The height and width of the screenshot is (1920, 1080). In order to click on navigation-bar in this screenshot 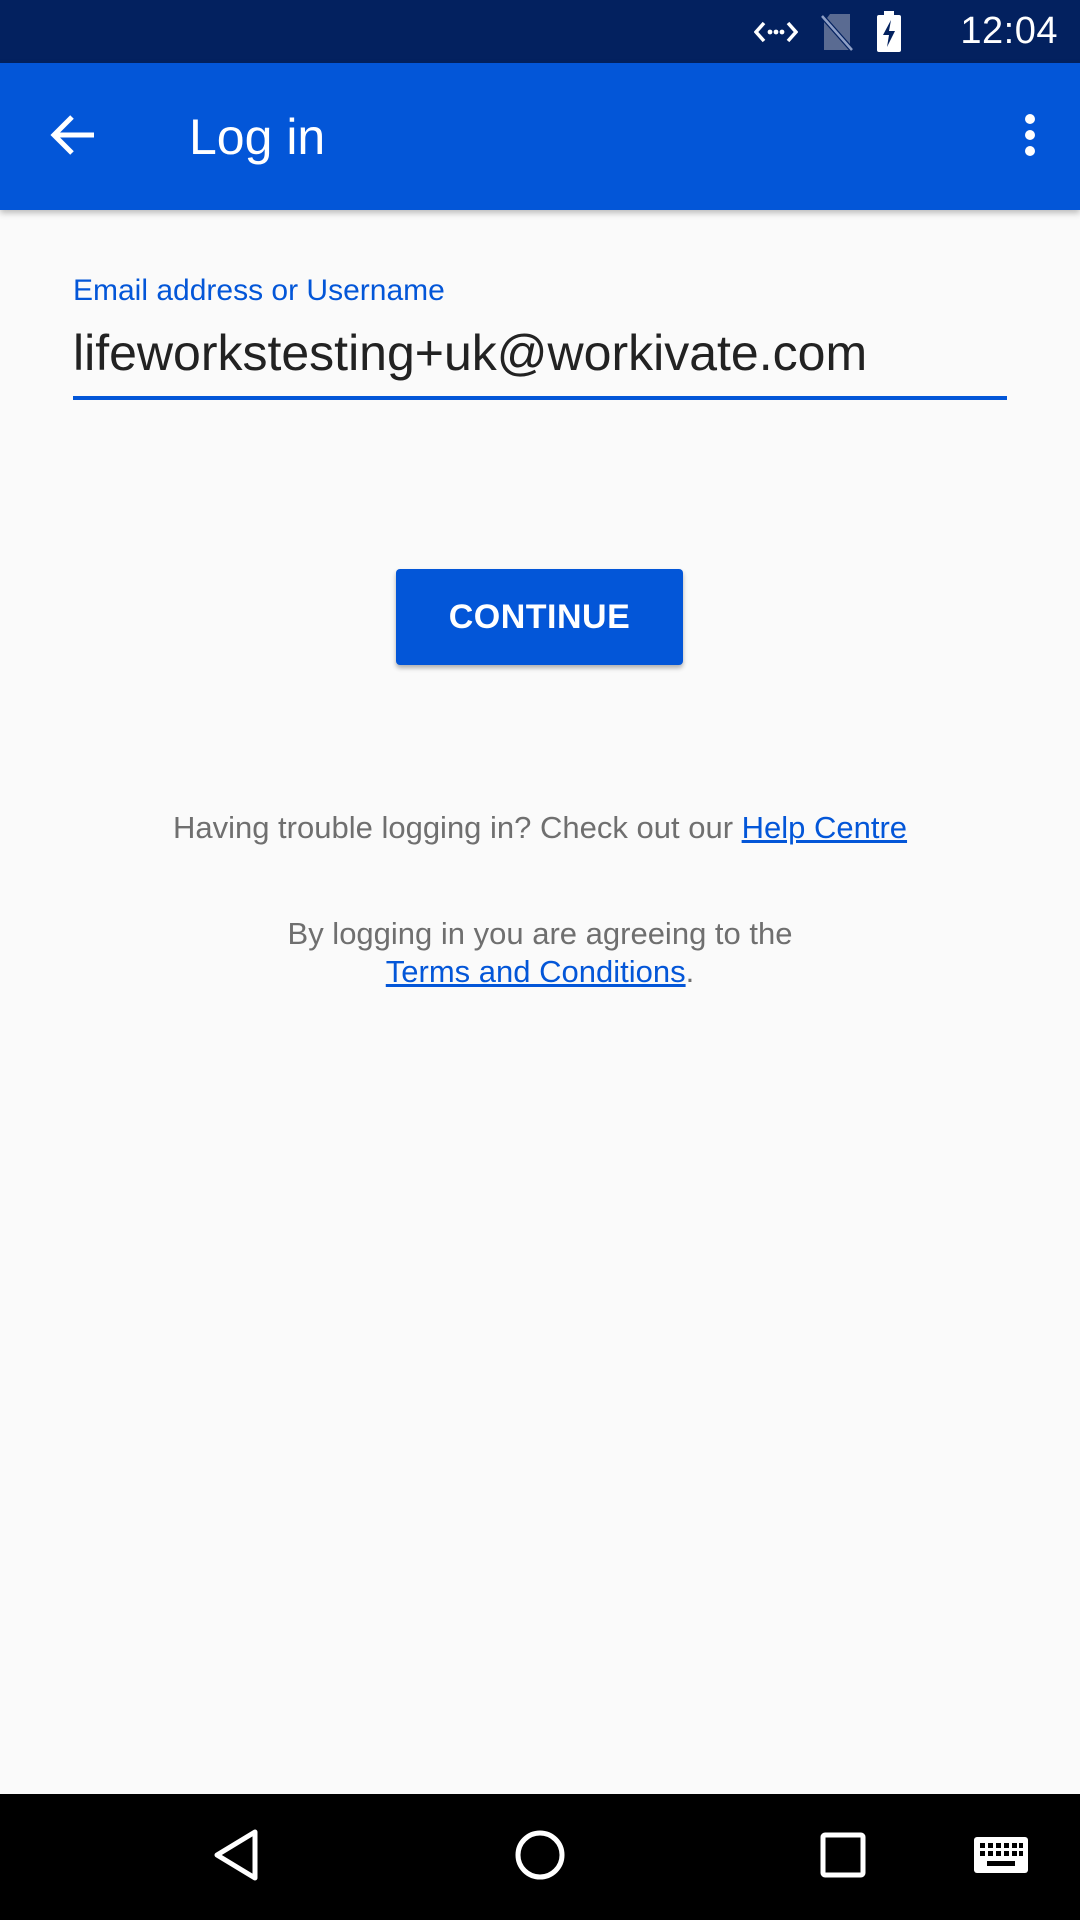, I will do `click(540, 1857)`.